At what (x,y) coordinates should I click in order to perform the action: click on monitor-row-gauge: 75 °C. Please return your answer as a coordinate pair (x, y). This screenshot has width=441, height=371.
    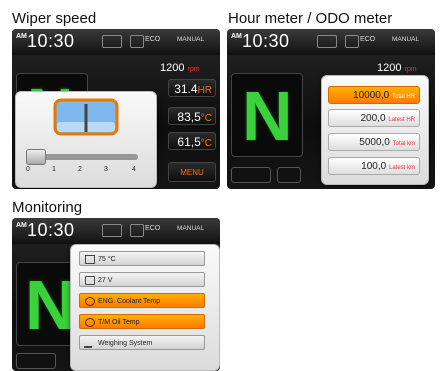
    Looking at the image, I should click on (142, 258).